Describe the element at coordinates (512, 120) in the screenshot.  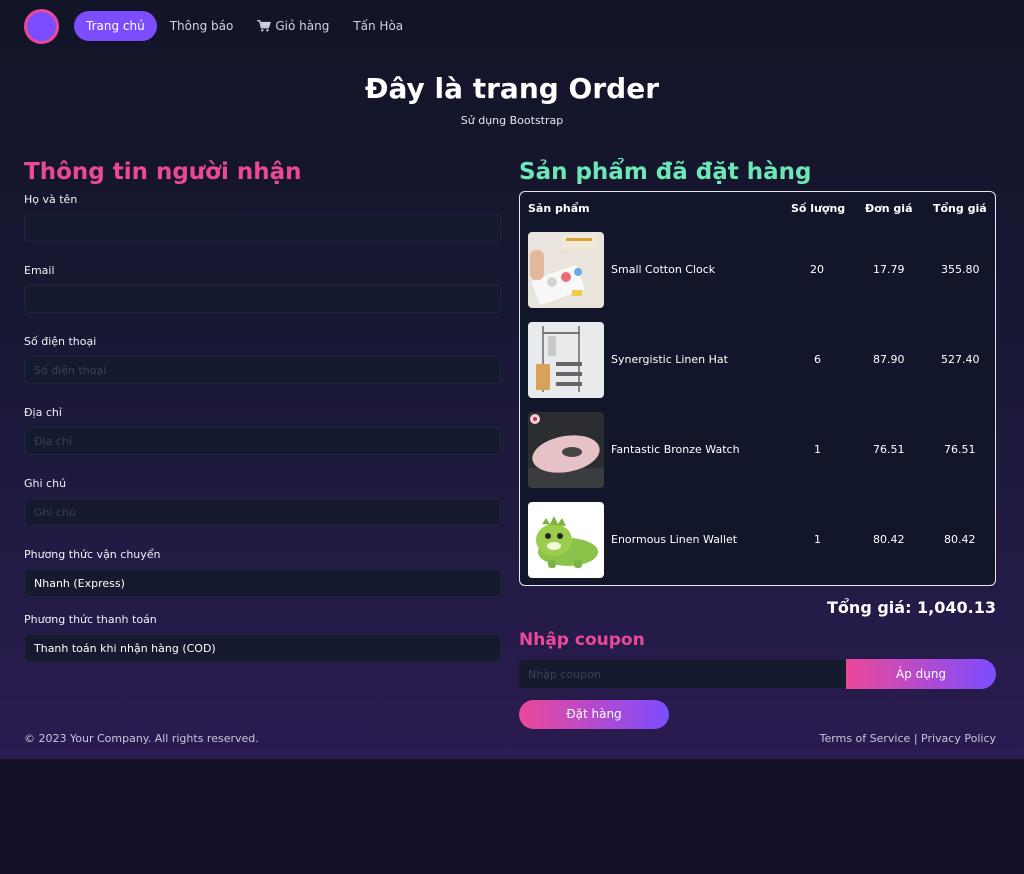
I see `page-subtitle: Sử dụng Bootstrap` at that location.